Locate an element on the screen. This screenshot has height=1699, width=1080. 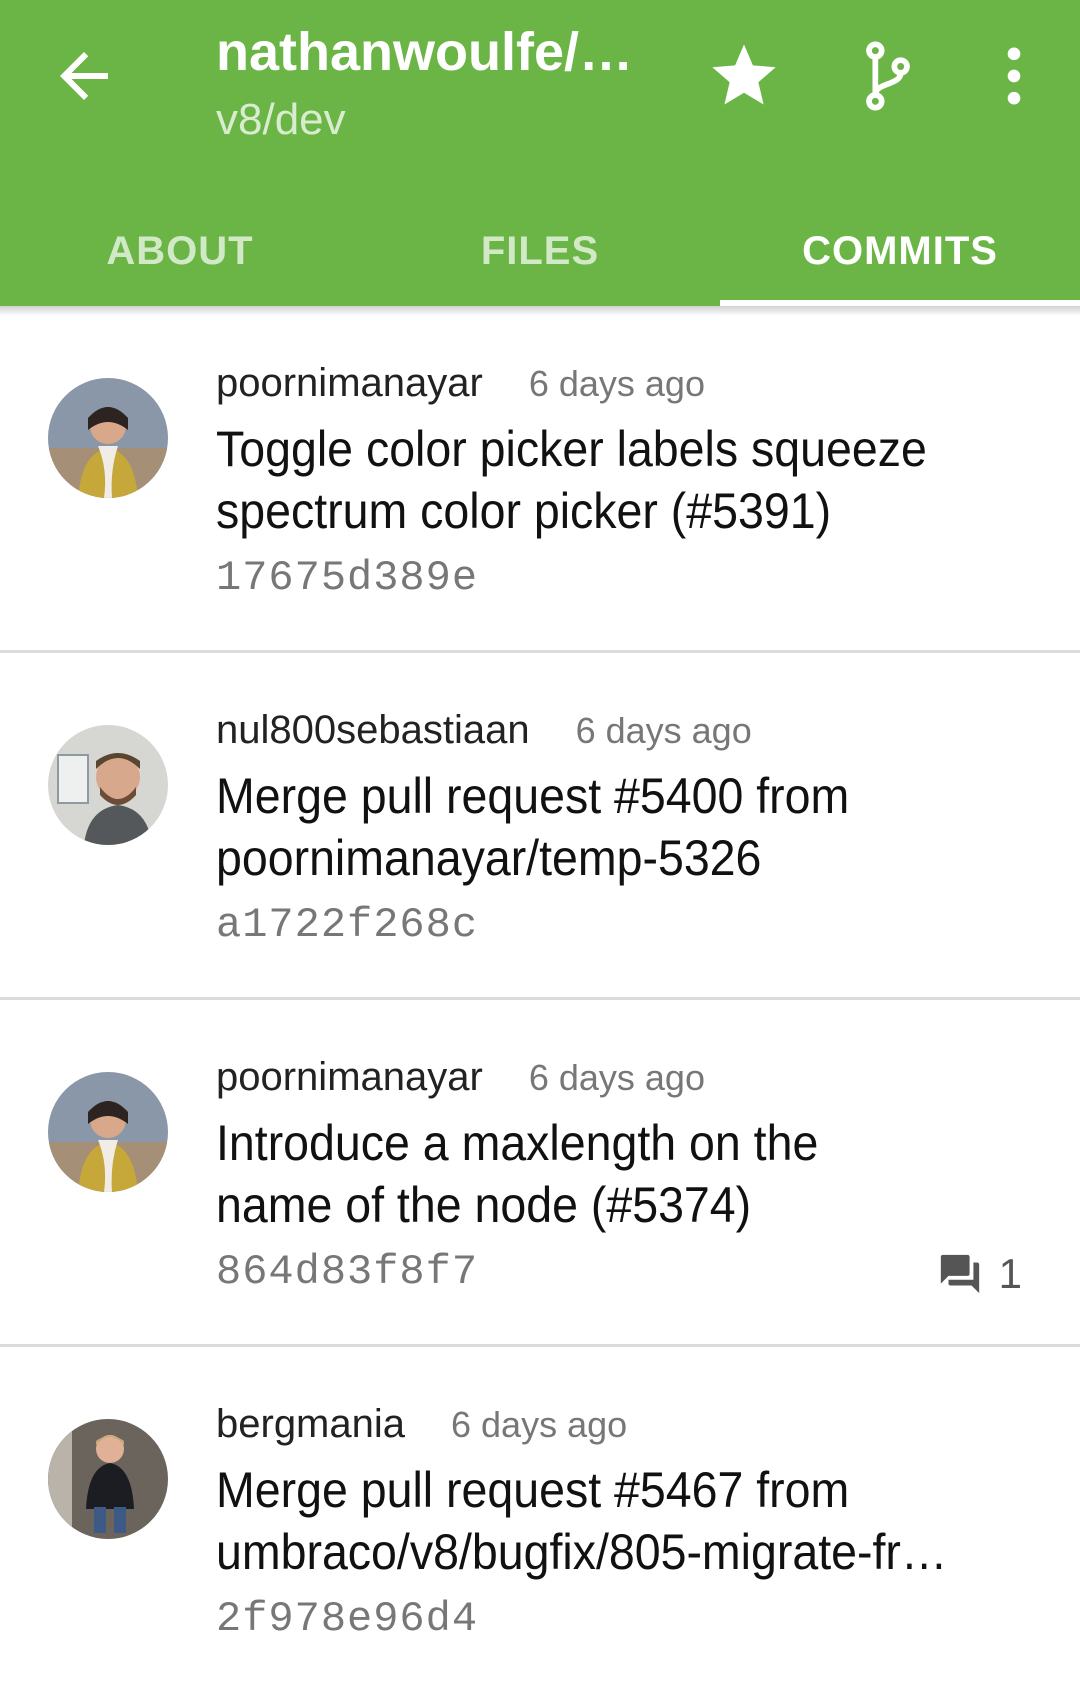
arrow-left-icon is located at coordinates (84, 76).